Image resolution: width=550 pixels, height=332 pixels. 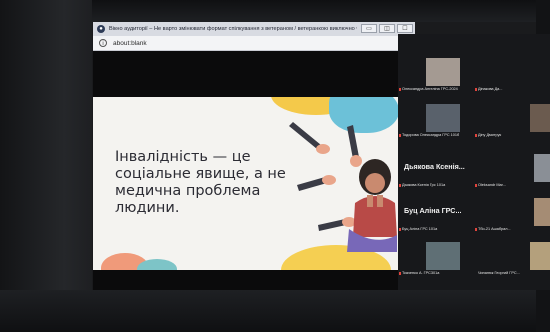 What do you see at coordinates (512, 120) in the screenshot?
I see `participant-tile: Діну Дмитрук` at bounding box center [512, 120].